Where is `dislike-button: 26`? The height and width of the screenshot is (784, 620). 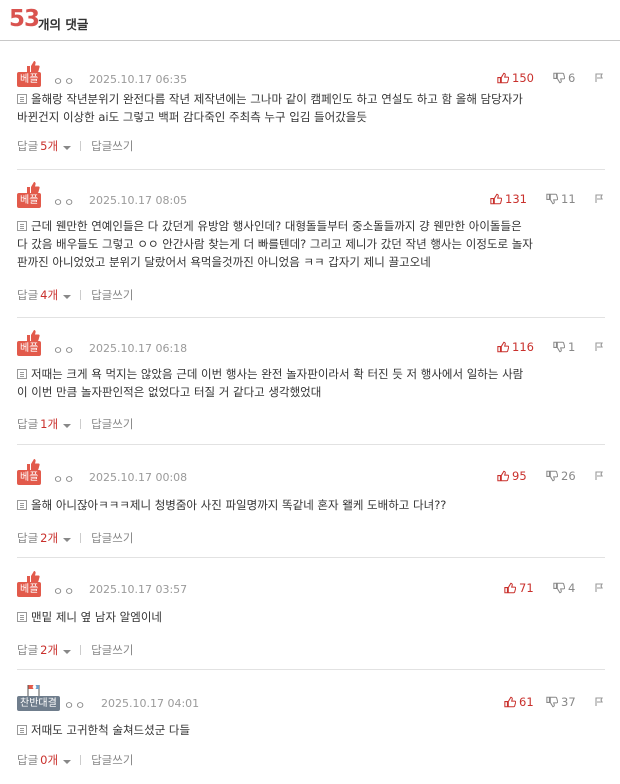
dislike-button: 26 is located at coordinates (561, 476).